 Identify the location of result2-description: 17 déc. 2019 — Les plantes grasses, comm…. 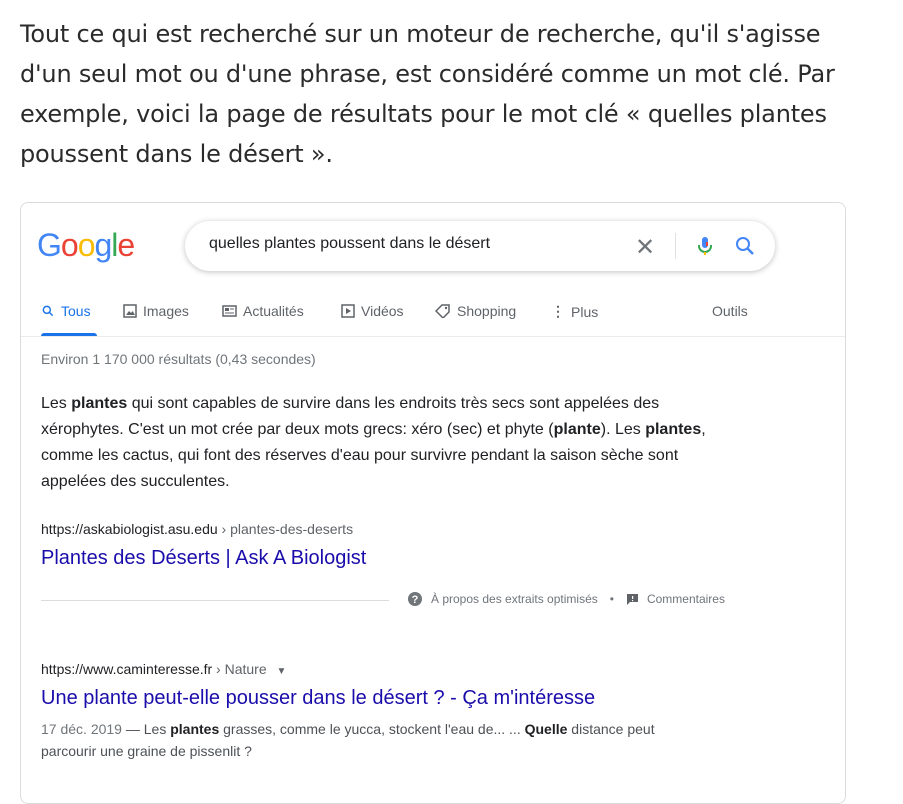
(348, 740).